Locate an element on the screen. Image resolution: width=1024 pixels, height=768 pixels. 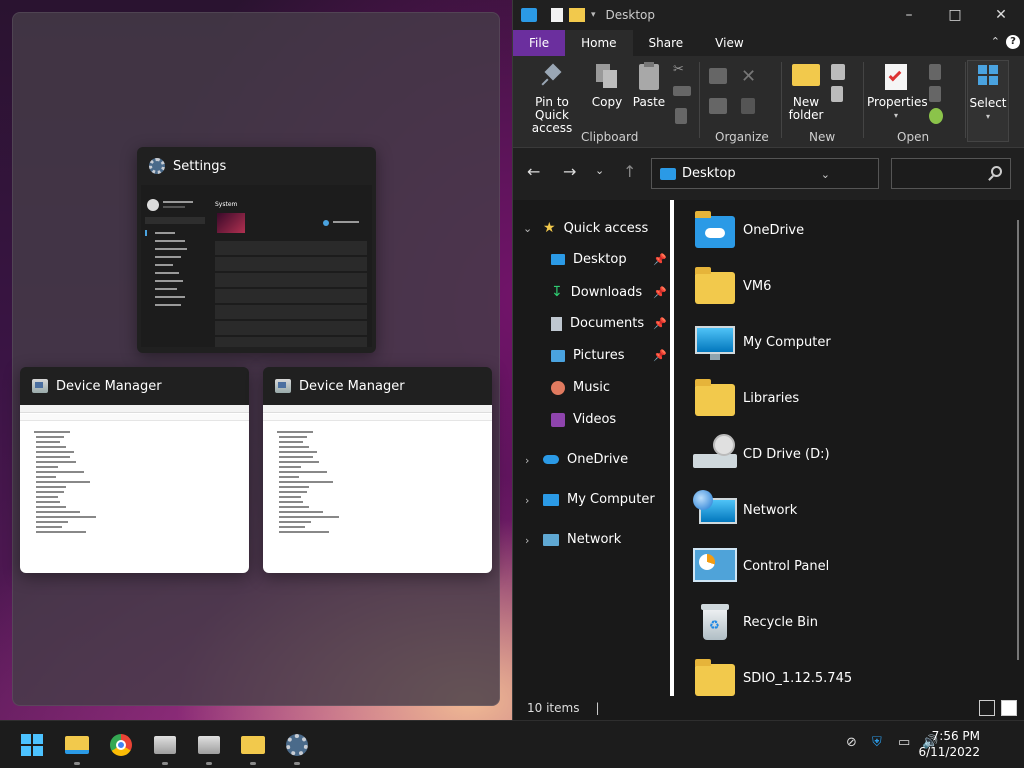
new-folder-quick-icon is located at coordinates (577, 15).